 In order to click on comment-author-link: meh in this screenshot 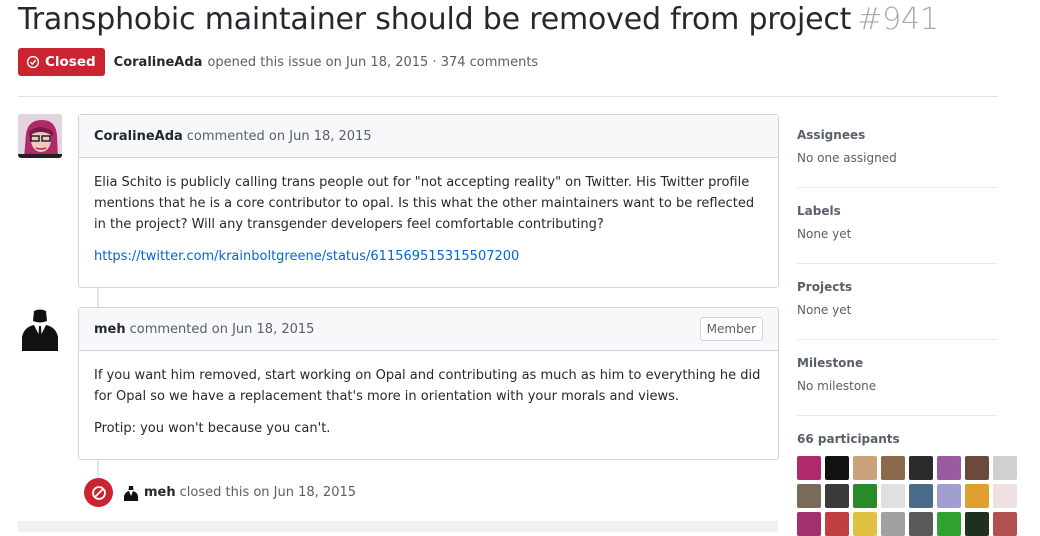, I will do `click(110, 329)`.